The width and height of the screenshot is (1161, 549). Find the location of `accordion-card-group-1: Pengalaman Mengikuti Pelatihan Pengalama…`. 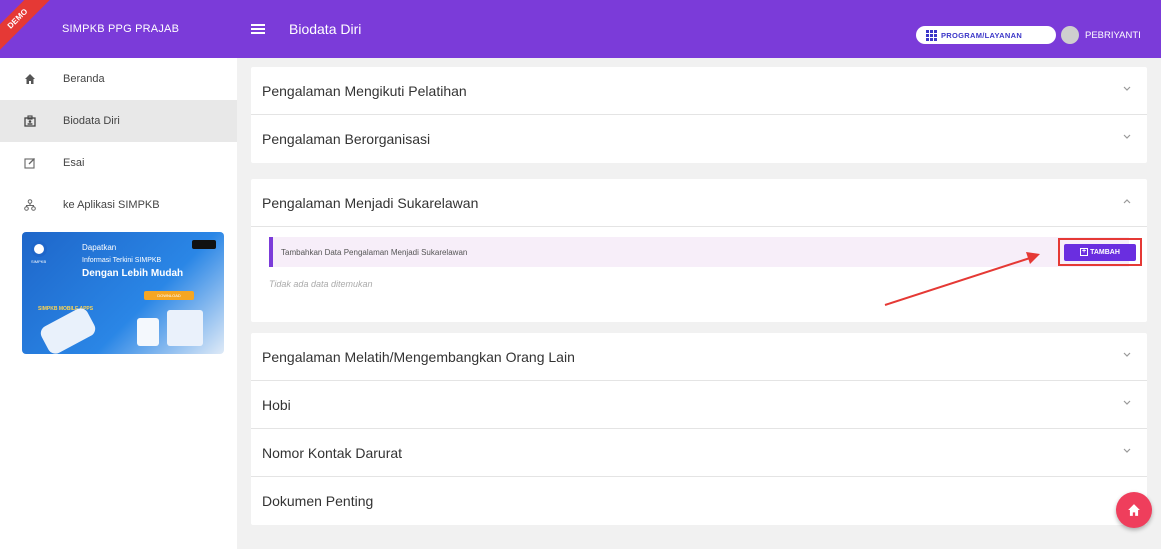

accordion-card-group-1: Pengalaman Mengikuti Pelatihan Pengalama… is located at coordinates (699, 115).